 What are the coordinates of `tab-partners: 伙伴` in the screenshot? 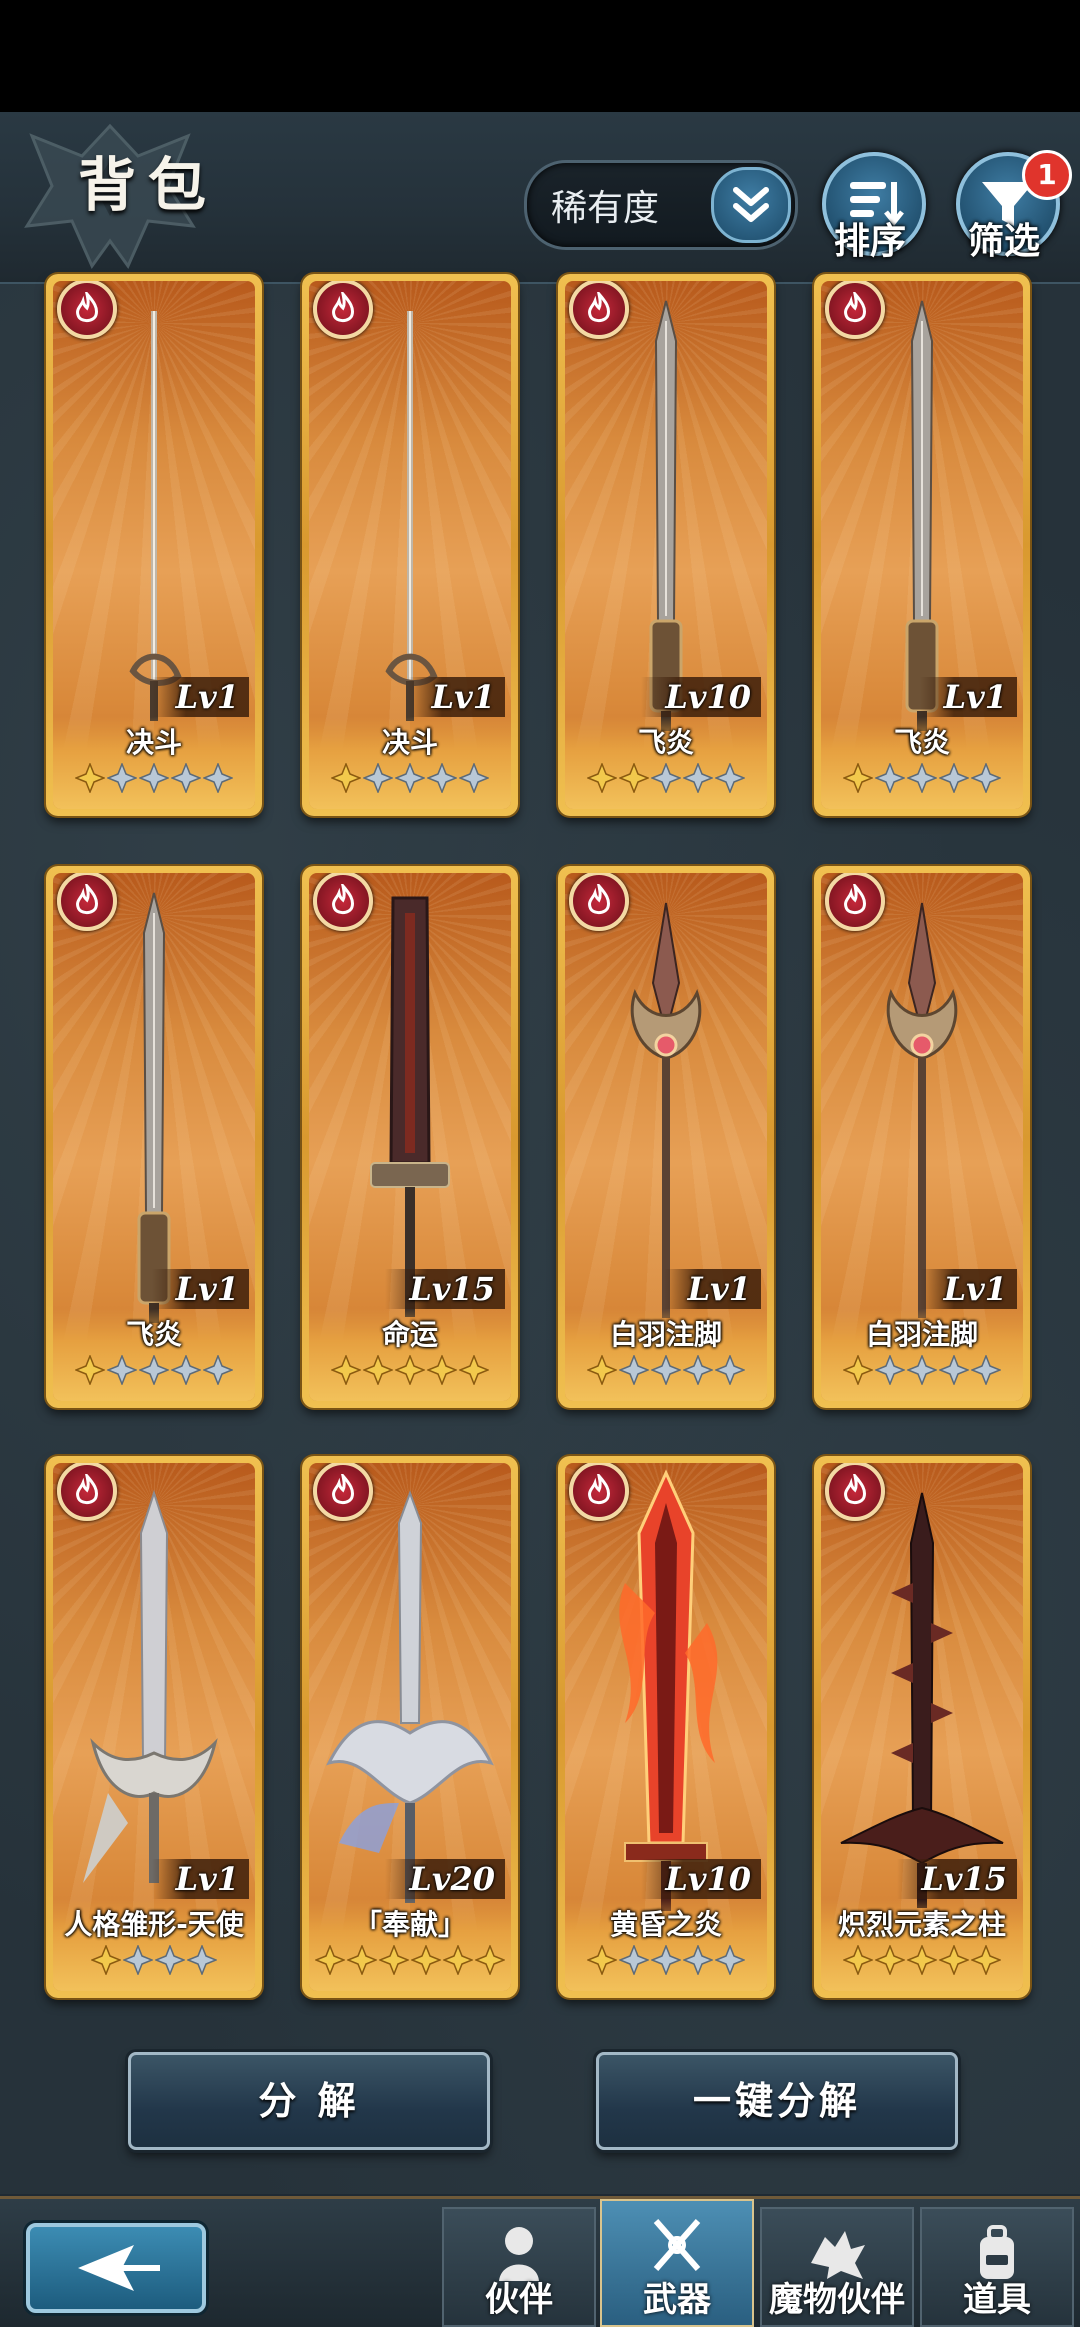 It's located at (519, 2267).